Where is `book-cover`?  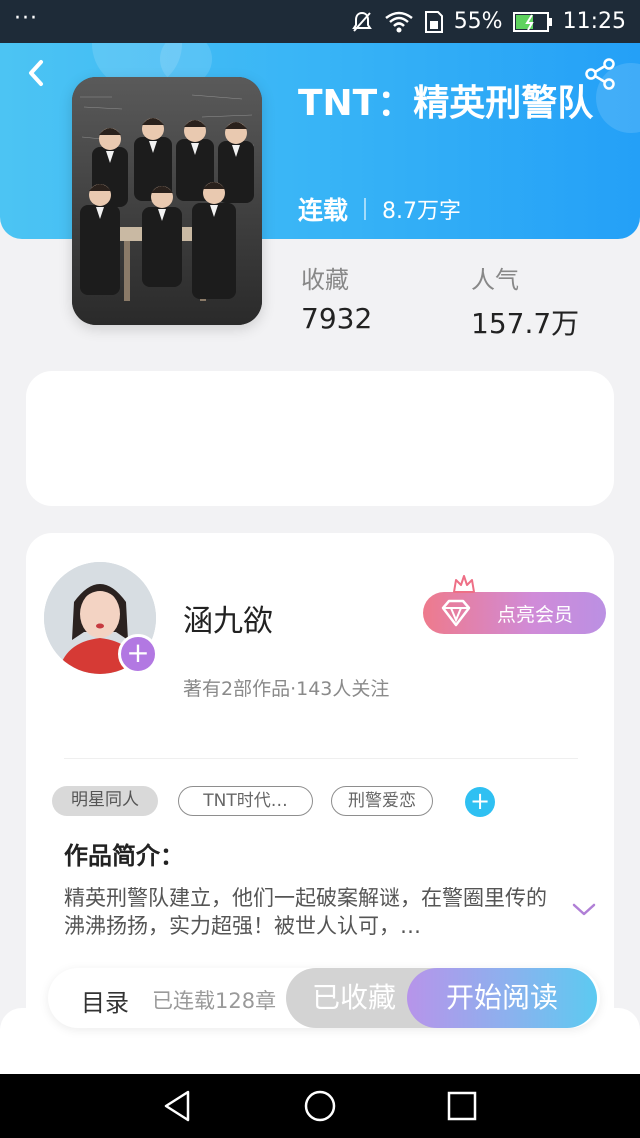 book-cover is located at coordinates (167, 201).